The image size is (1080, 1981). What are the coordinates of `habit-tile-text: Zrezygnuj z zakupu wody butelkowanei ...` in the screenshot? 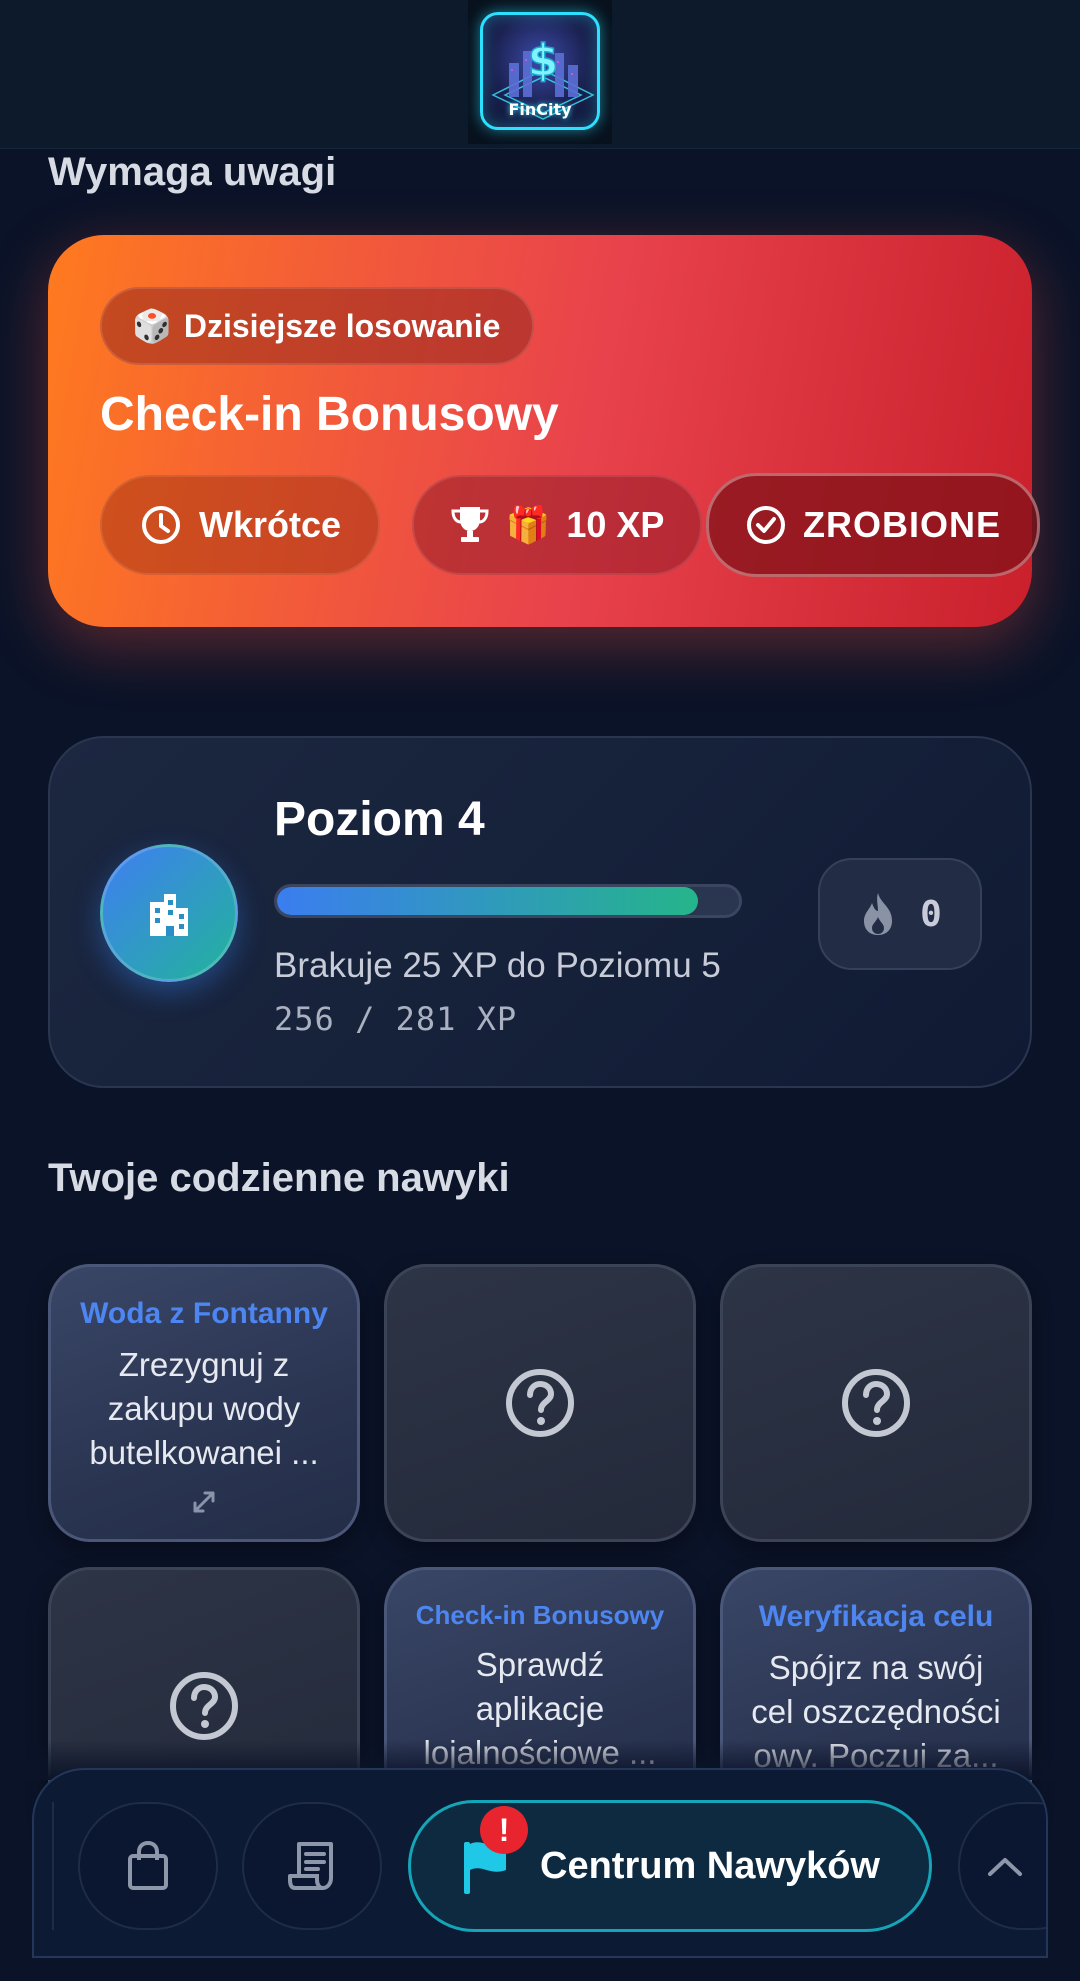 It's located at (204, 1408).